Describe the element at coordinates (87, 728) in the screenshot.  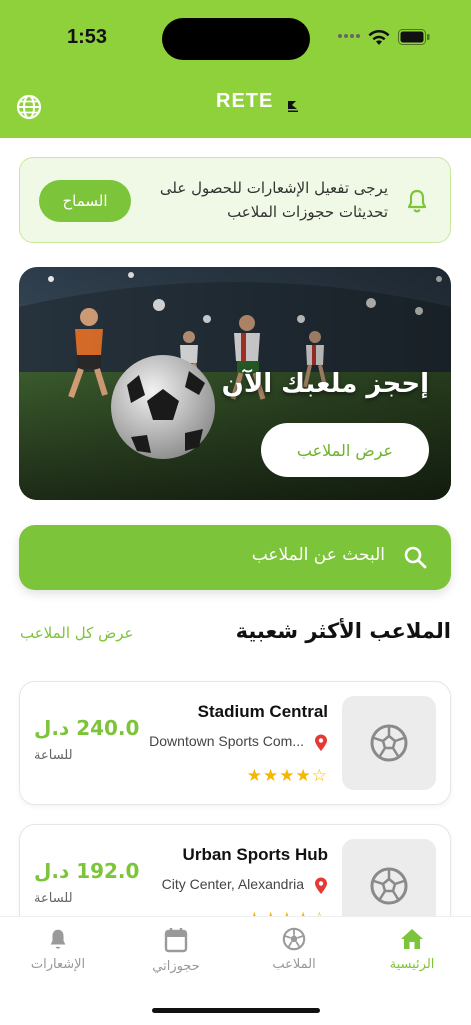
I see `field-price: 240.0 د.ل` at that location.